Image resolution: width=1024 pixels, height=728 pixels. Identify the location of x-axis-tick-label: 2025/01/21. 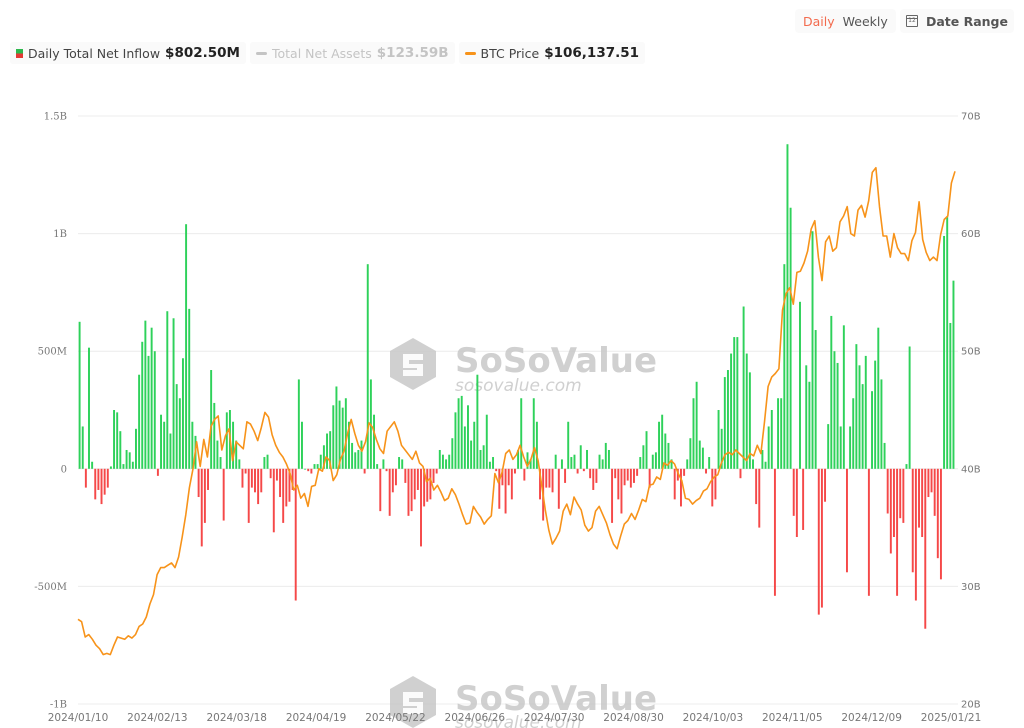
(951, 718).